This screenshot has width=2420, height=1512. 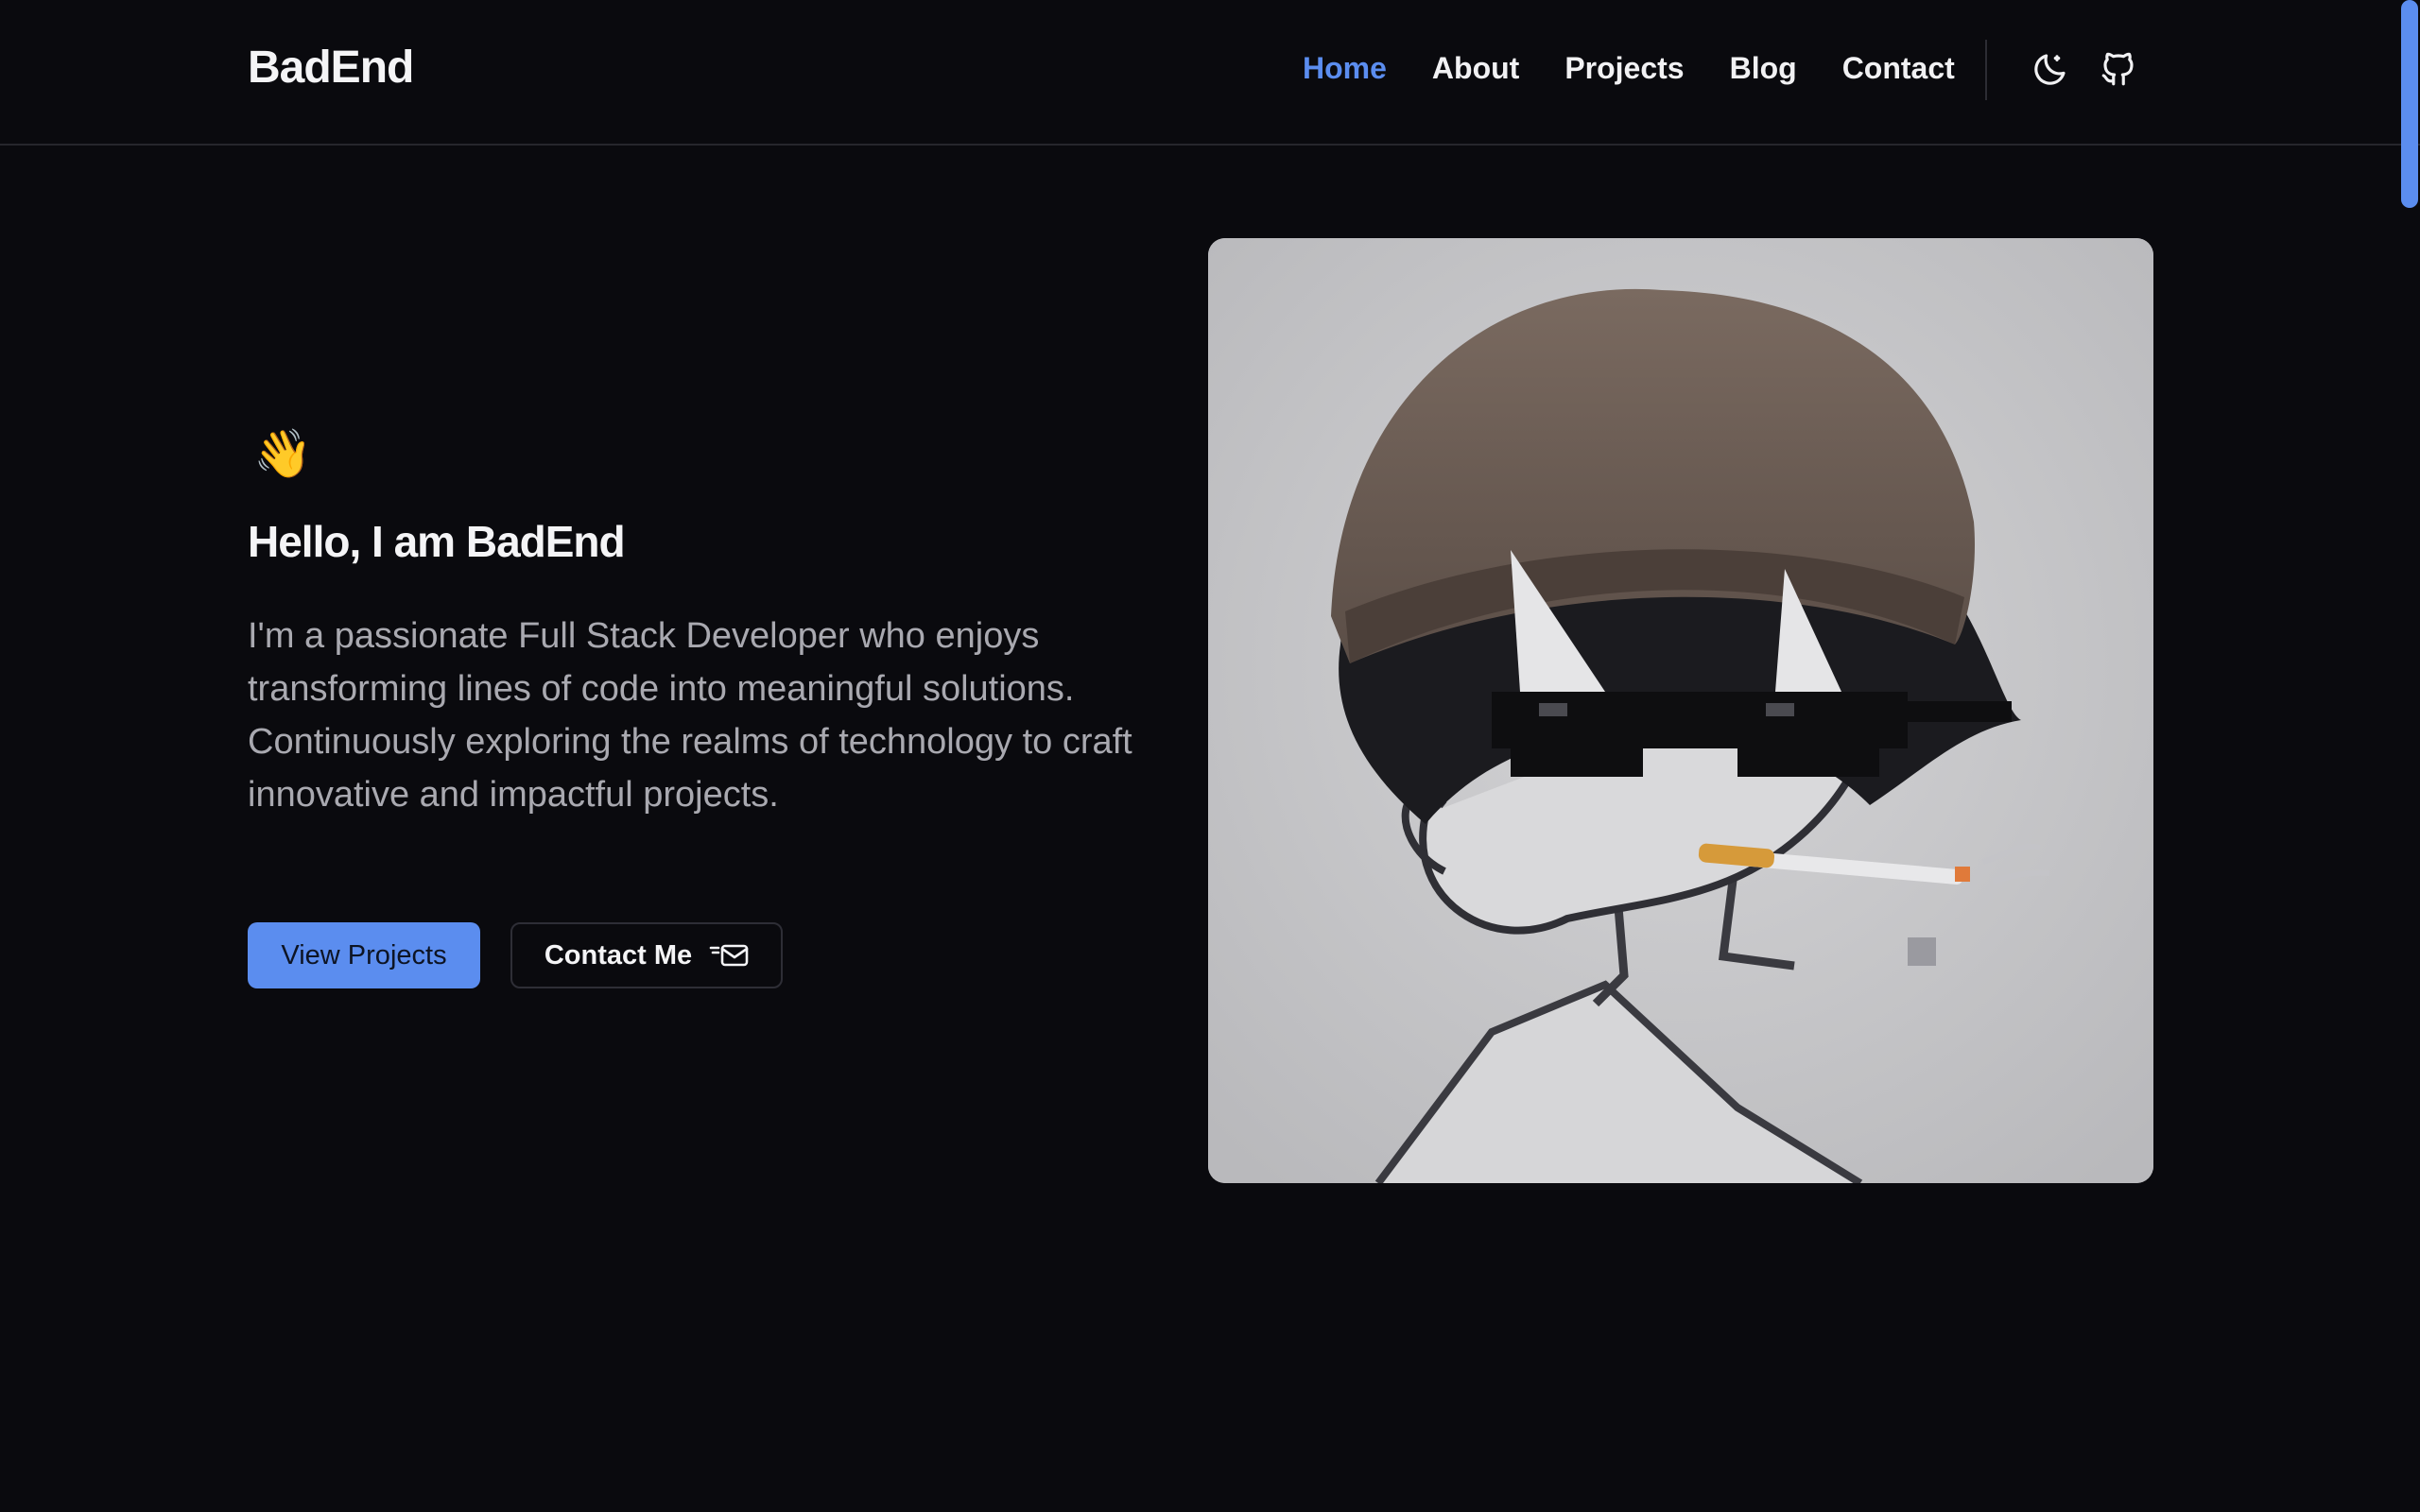 I want to click on theme-toggle-button, so click(x=2050, y=69).